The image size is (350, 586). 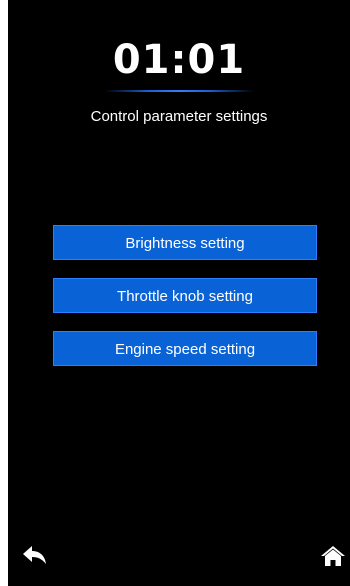 What do you see at coordinates (35, 555) in the screenshot?
I see `back-arrow-icon` at bounding box center [35, 555].